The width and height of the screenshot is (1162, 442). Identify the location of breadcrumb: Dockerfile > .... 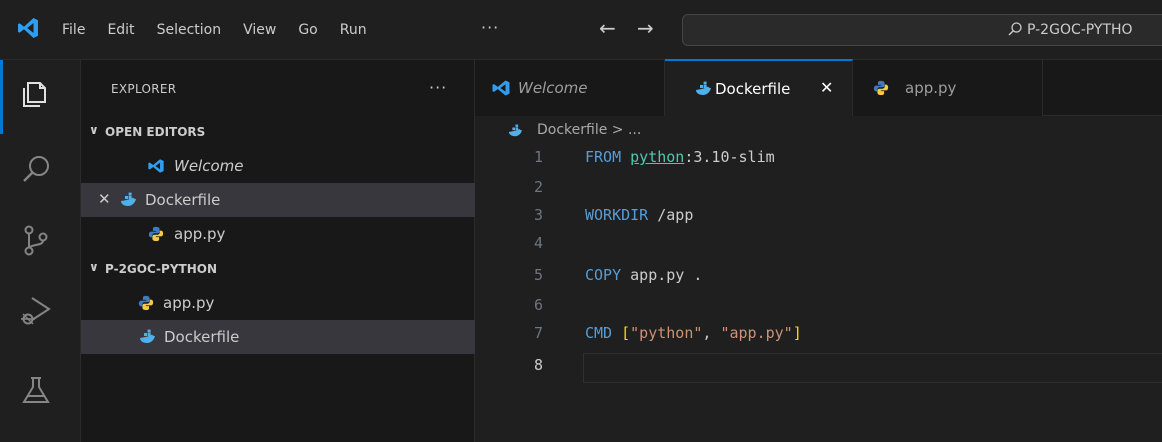
(818, 131).